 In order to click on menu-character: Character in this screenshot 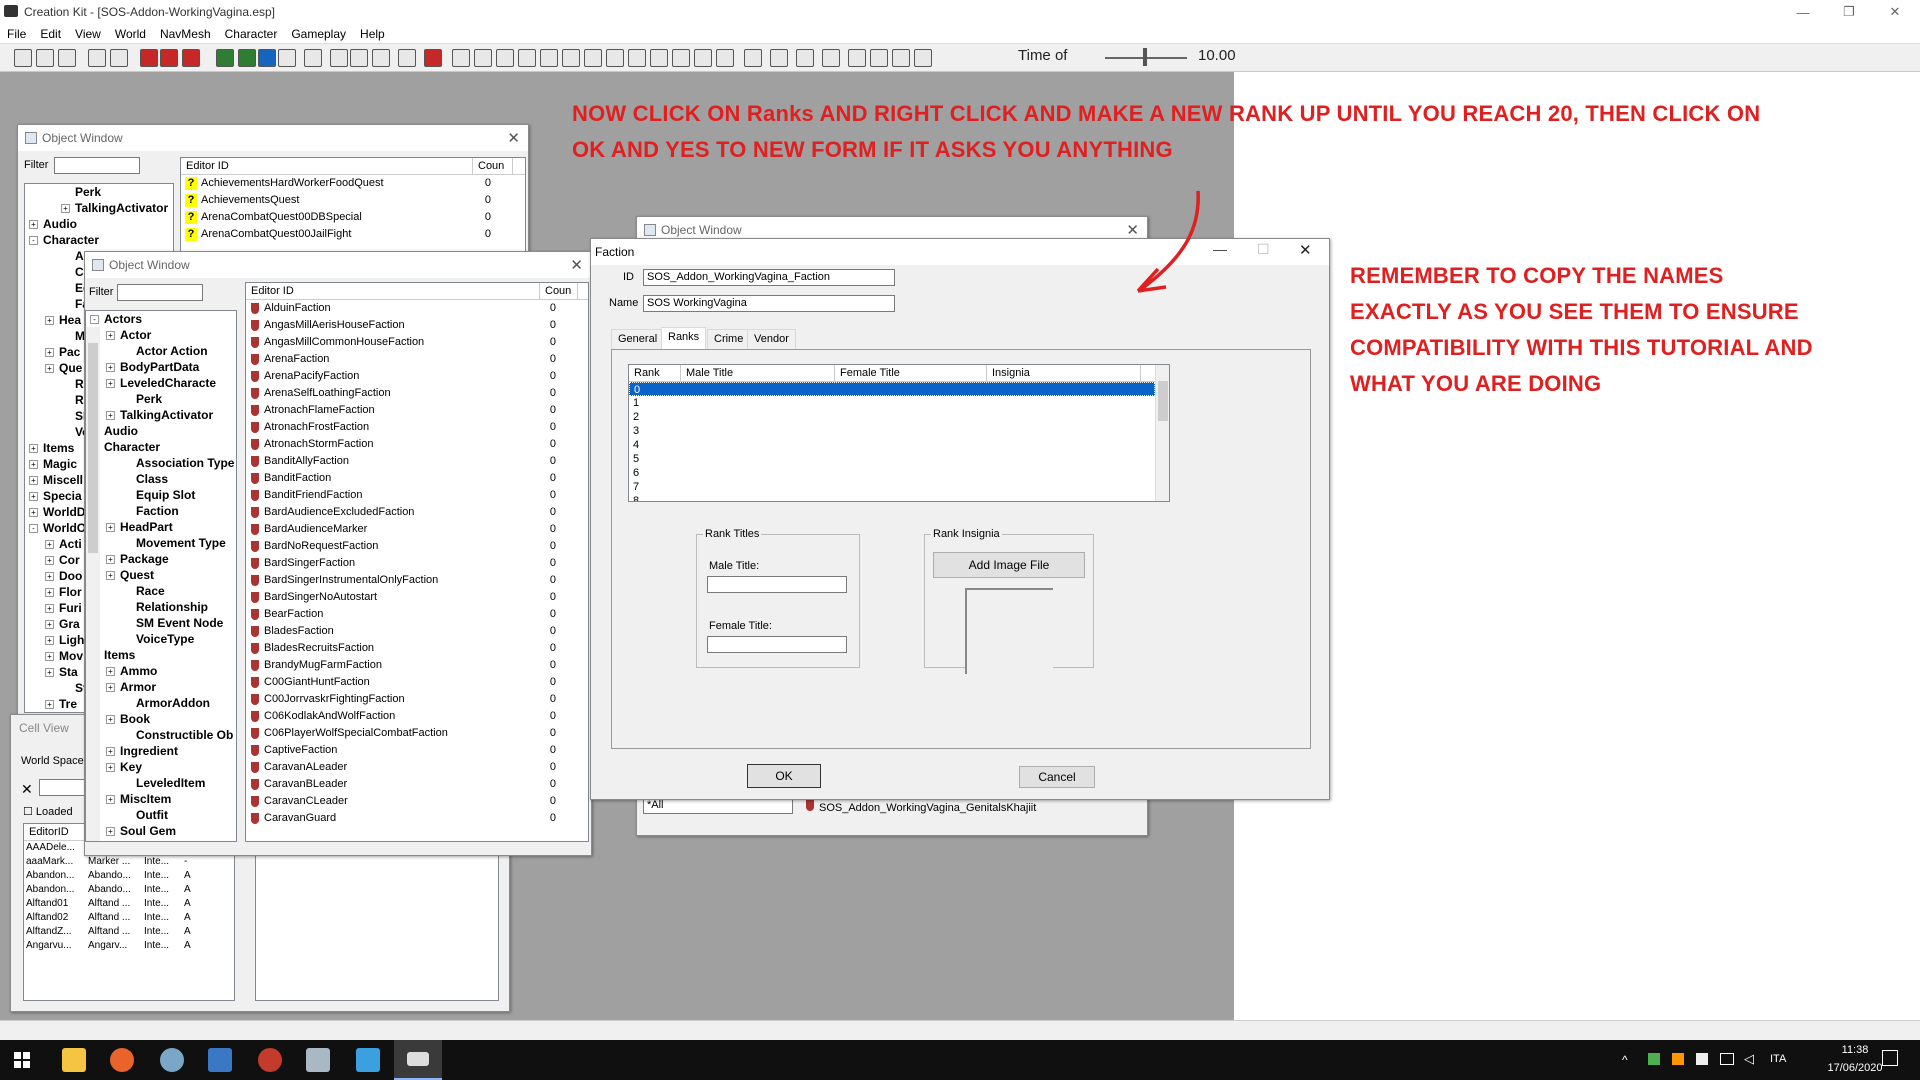, I will do `click(251, 34)`.